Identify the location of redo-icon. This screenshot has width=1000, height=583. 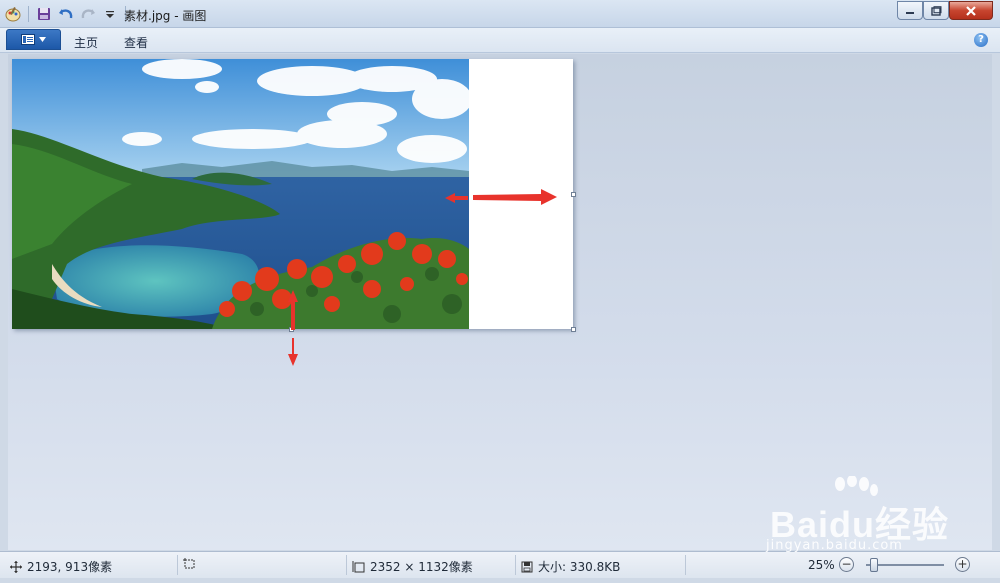
(88, 14).